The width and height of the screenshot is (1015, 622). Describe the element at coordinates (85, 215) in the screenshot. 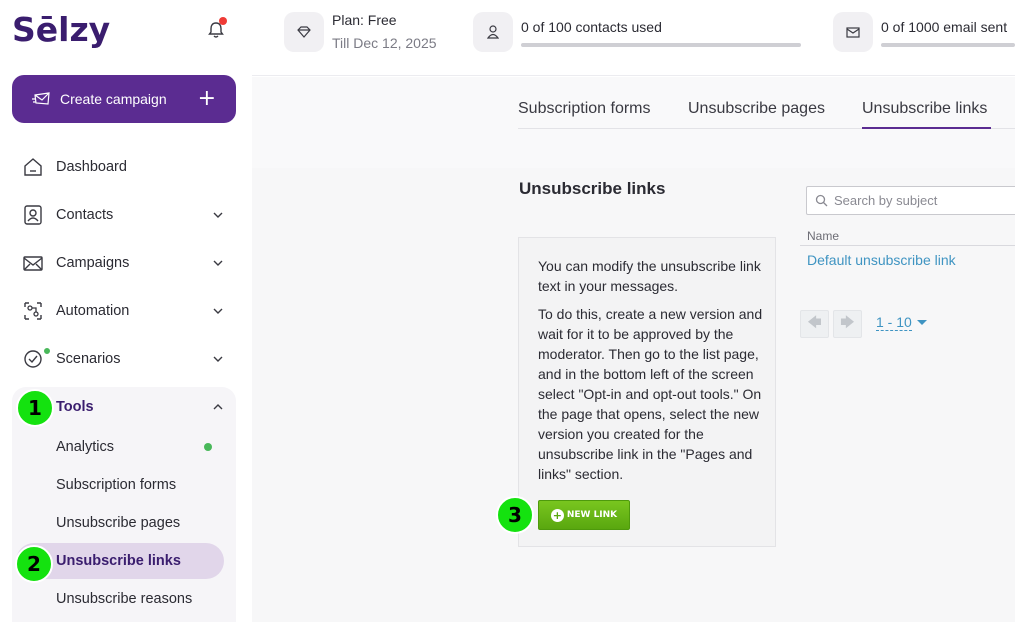

I see `sidebar-item-label: Contacts` at that location.